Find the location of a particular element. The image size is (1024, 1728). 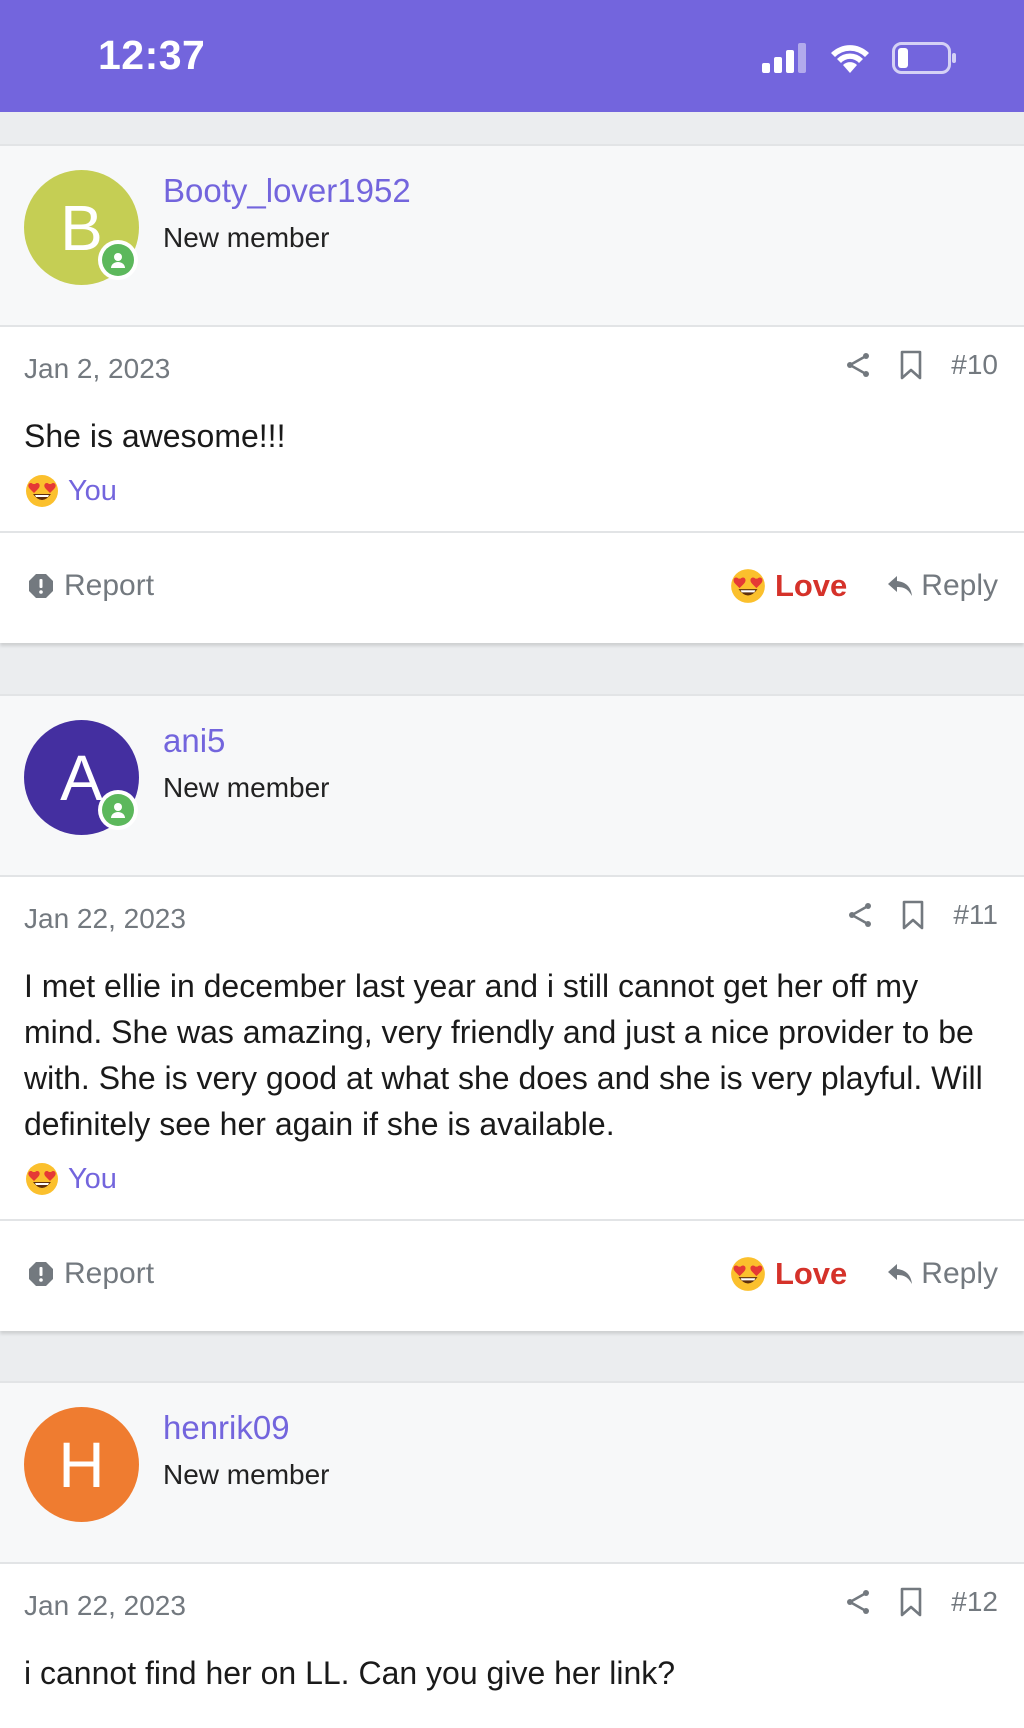

cellular-signal-icon is located at coordinates (784, 58).